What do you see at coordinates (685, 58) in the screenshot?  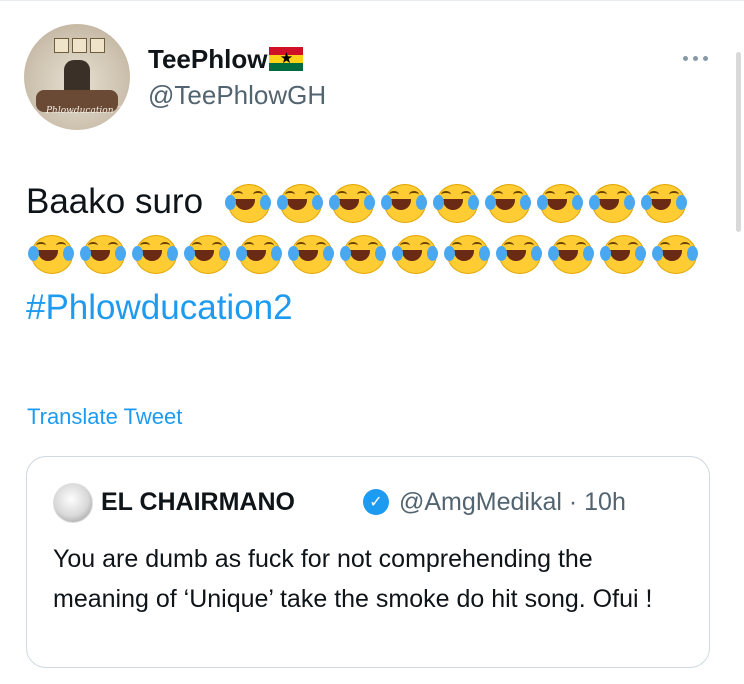 I see `more-horizontal-icon` at bounding box center [685, 58].